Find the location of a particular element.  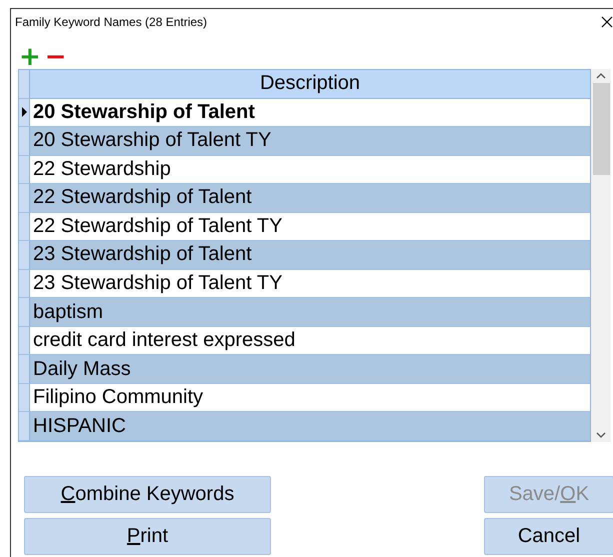

table-cell: 22 Stewardship of Talent is located at coordinates (310, 198).